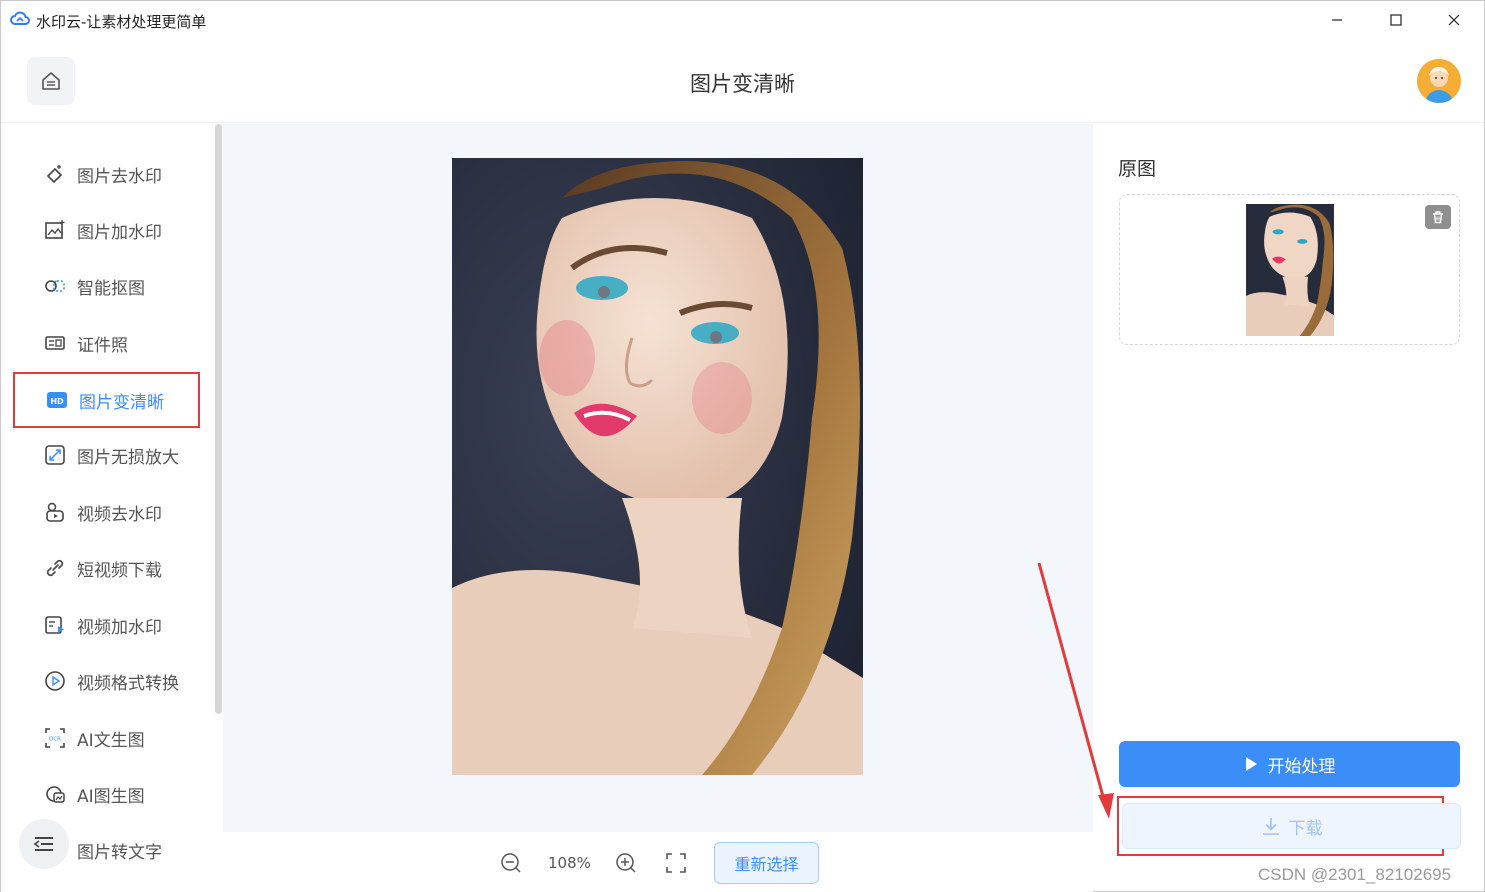  What do you see at coordinates (55, 568) in the screenshot?
I see `link-icon` at bounding box center [55, 568].